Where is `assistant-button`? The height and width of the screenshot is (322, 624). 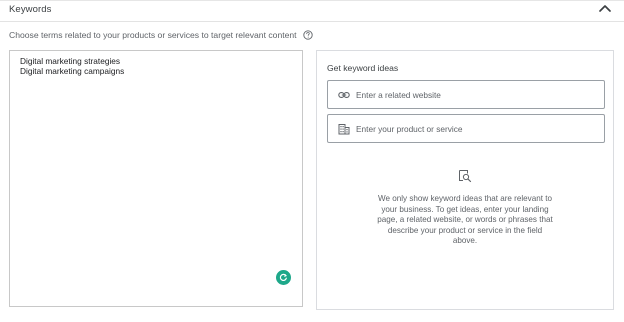 assistant-button is located at coordinates (283, 277).